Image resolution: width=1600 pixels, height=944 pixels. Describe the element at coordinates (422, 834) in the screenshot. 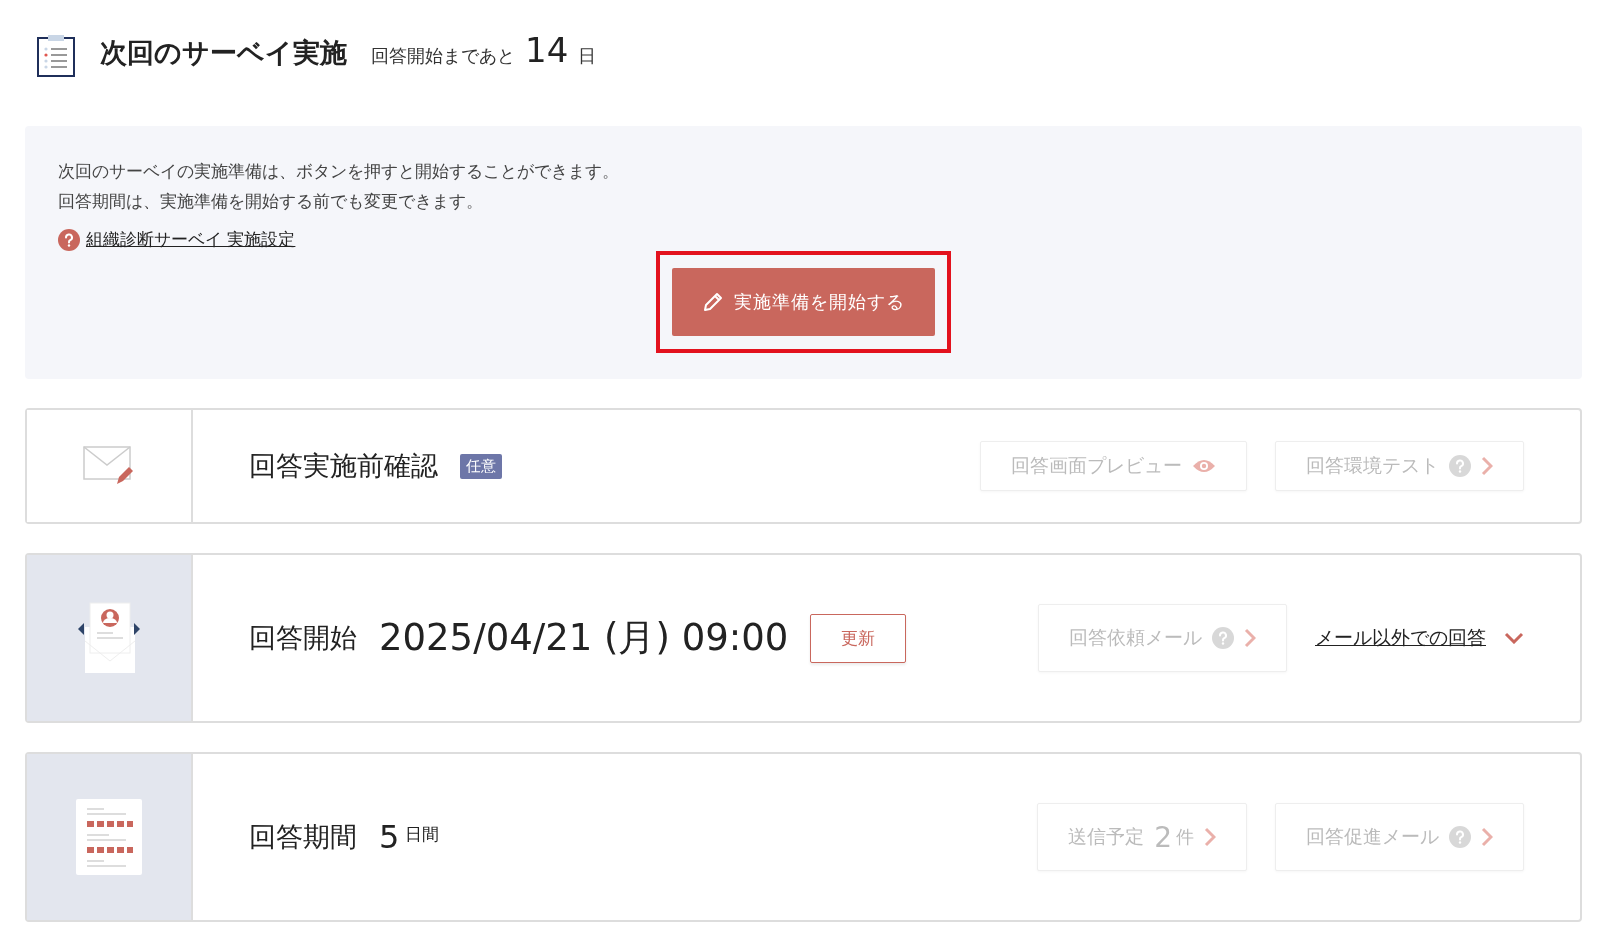

I see `step-unit: 日間` at that location.